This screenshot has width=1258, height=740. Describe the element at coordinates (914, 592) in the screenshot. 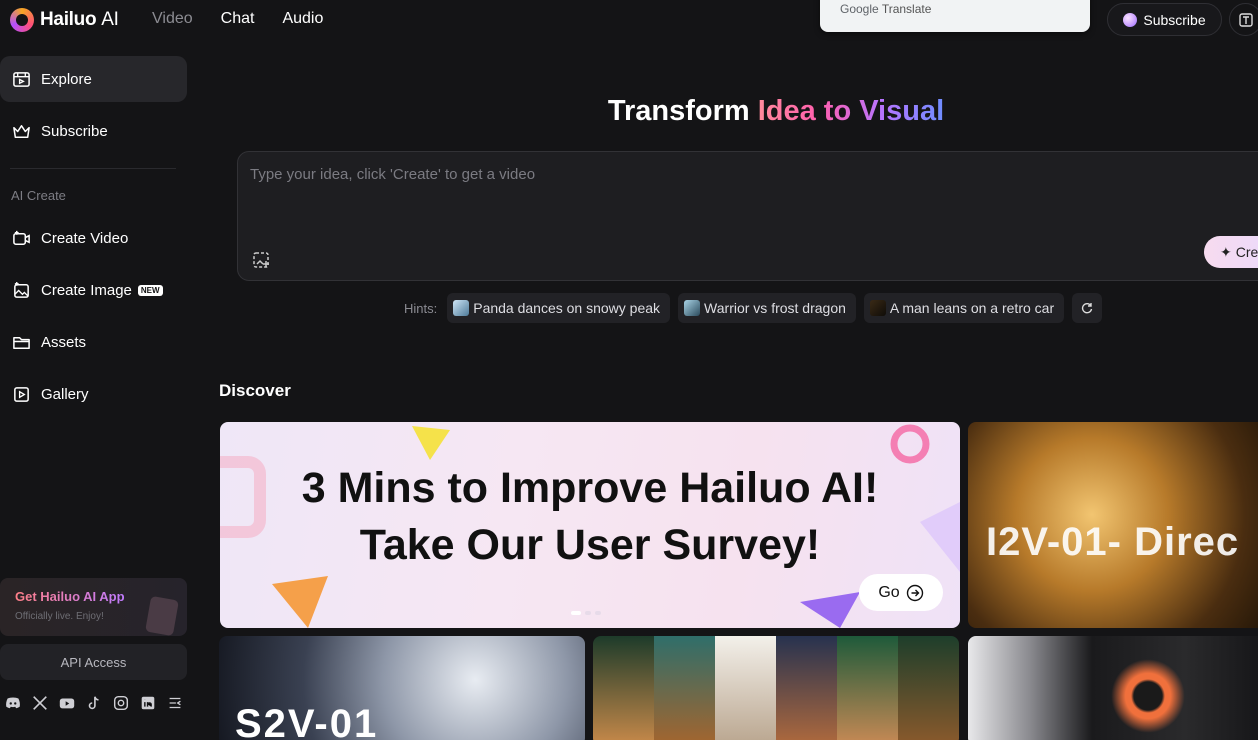

I see `arrow-circle-icon` at that location.